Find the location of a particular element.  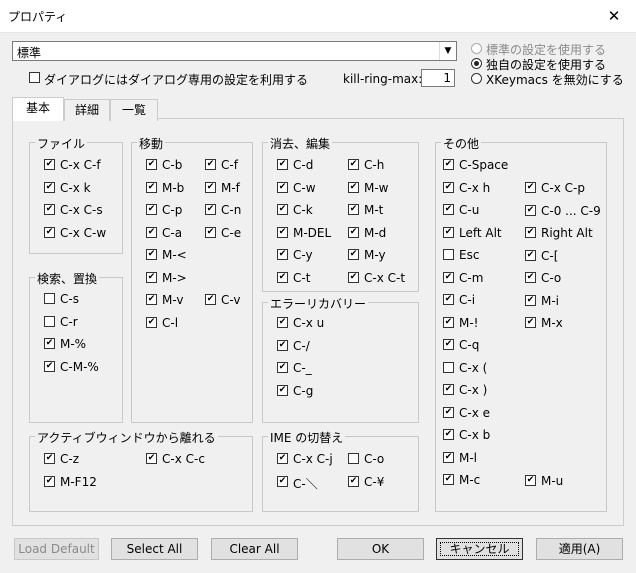

checkbox-other-b-2: ✔ is located at coordinates (530, 232).